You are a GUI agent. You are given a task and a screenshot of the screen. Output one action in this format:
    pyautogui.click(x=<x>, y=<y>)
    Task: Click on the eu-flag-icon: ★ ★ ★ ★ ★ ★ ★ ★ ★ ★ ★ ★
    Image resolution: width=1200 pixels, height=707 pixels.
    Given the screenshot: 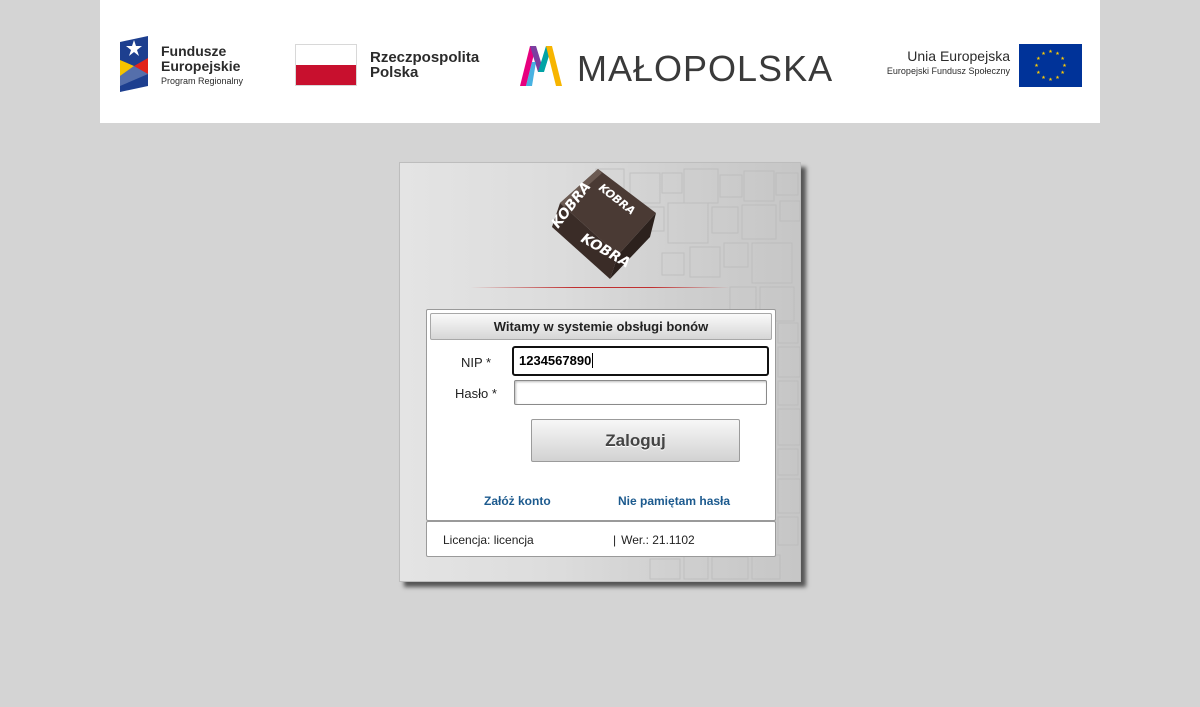 What is the action you would take?
    pyautogui.click(x=1050, y=65)
    